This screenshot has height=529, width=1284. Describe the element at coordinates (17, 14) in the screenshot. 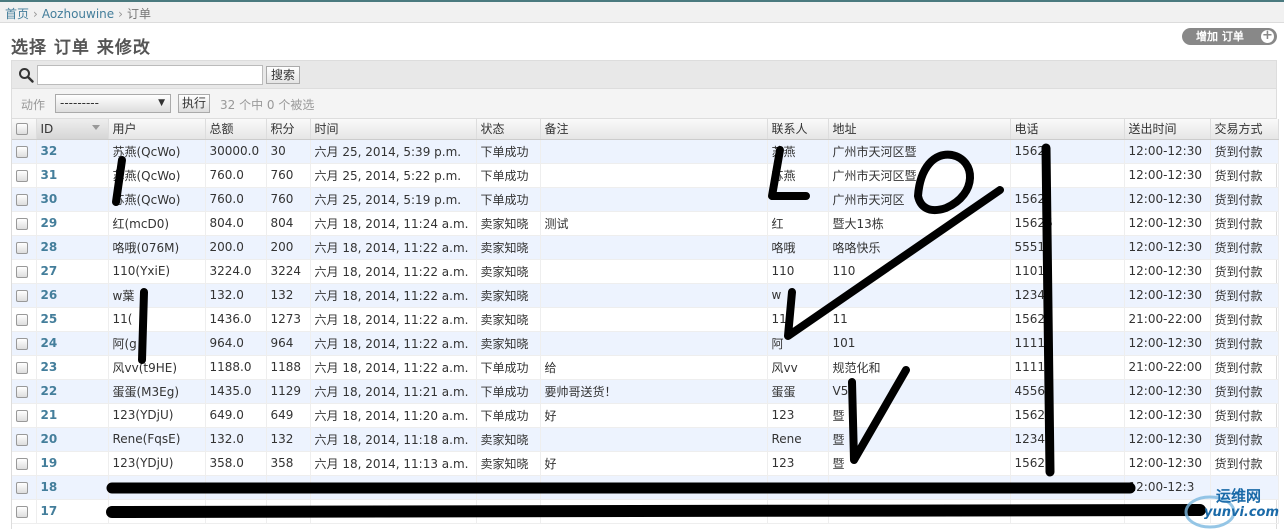

I see `breadcrumb-home-link: 首页` at that location.